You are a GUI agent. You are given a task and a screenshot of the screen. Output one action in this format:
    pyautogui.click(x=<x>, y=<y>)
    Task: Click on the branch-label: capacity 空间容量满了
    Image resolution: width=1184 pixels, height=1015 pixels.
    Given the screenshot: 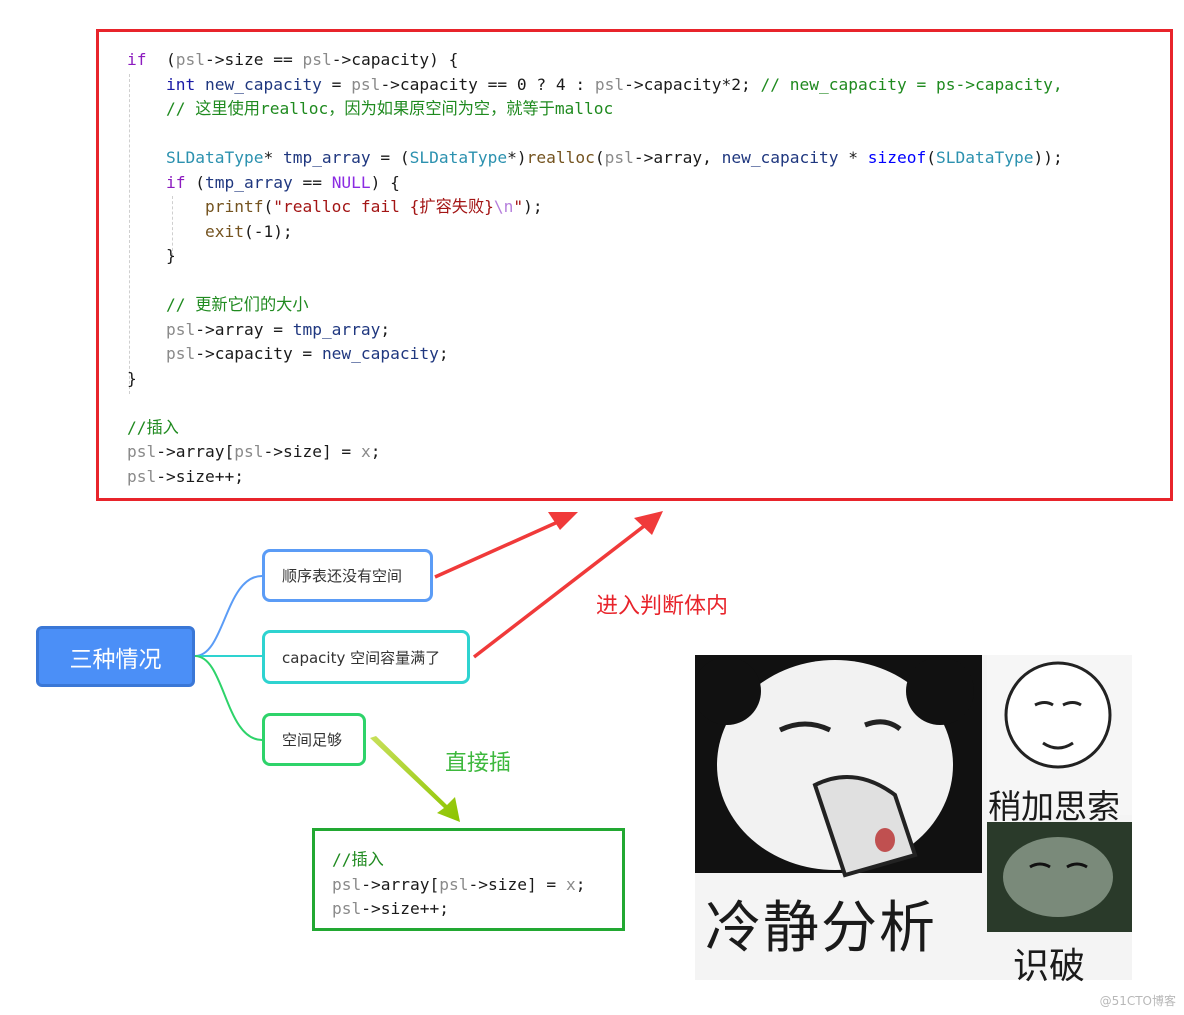 What is the action you would take?
    pyautogui.click(x=361, y=657)
    